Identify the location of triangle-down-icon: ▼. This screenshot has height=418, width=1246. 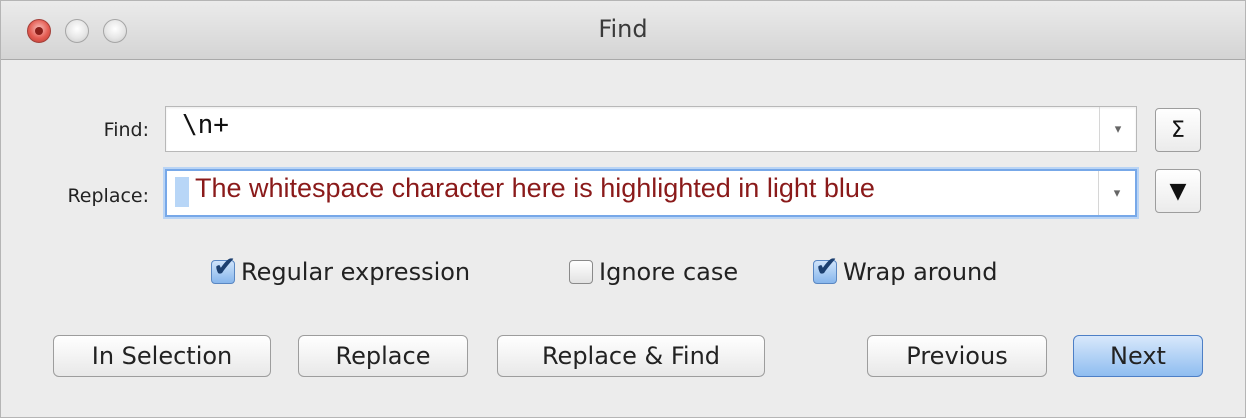
(1178, 191).